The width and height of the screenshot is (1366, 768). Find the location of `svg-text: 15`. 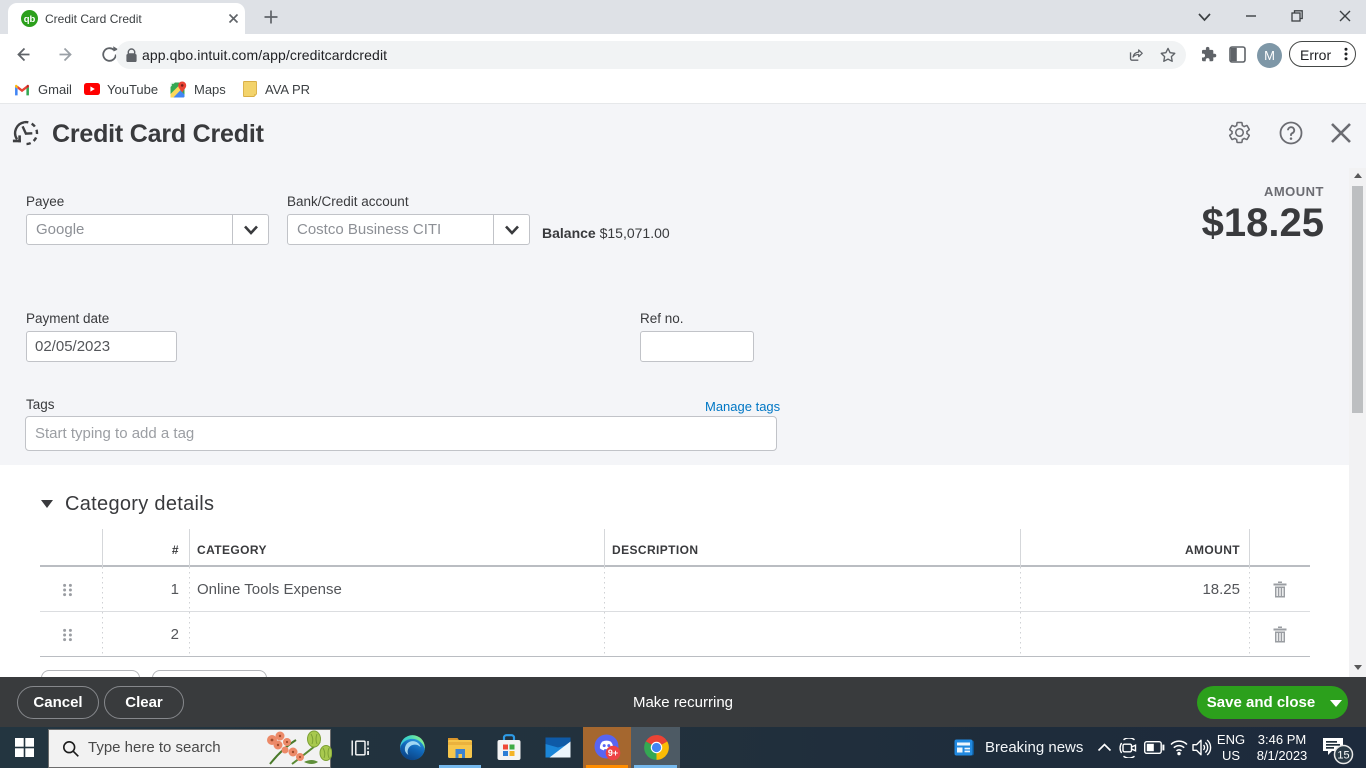

svg-text: 15 is located at coordinates (1343, 756).